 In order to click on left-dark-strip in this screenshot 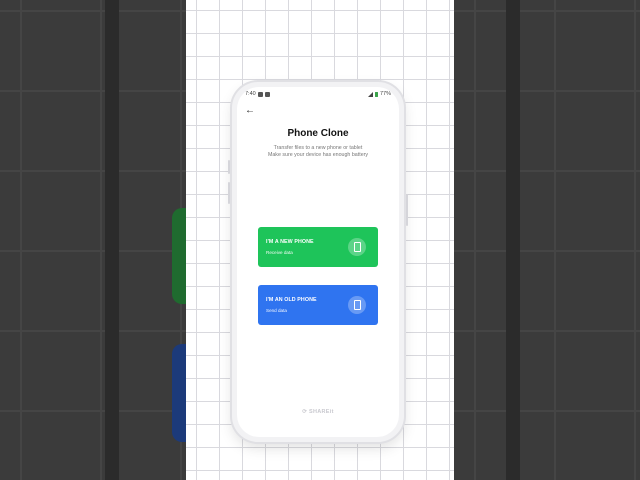, I will do `click(112, 240)`.